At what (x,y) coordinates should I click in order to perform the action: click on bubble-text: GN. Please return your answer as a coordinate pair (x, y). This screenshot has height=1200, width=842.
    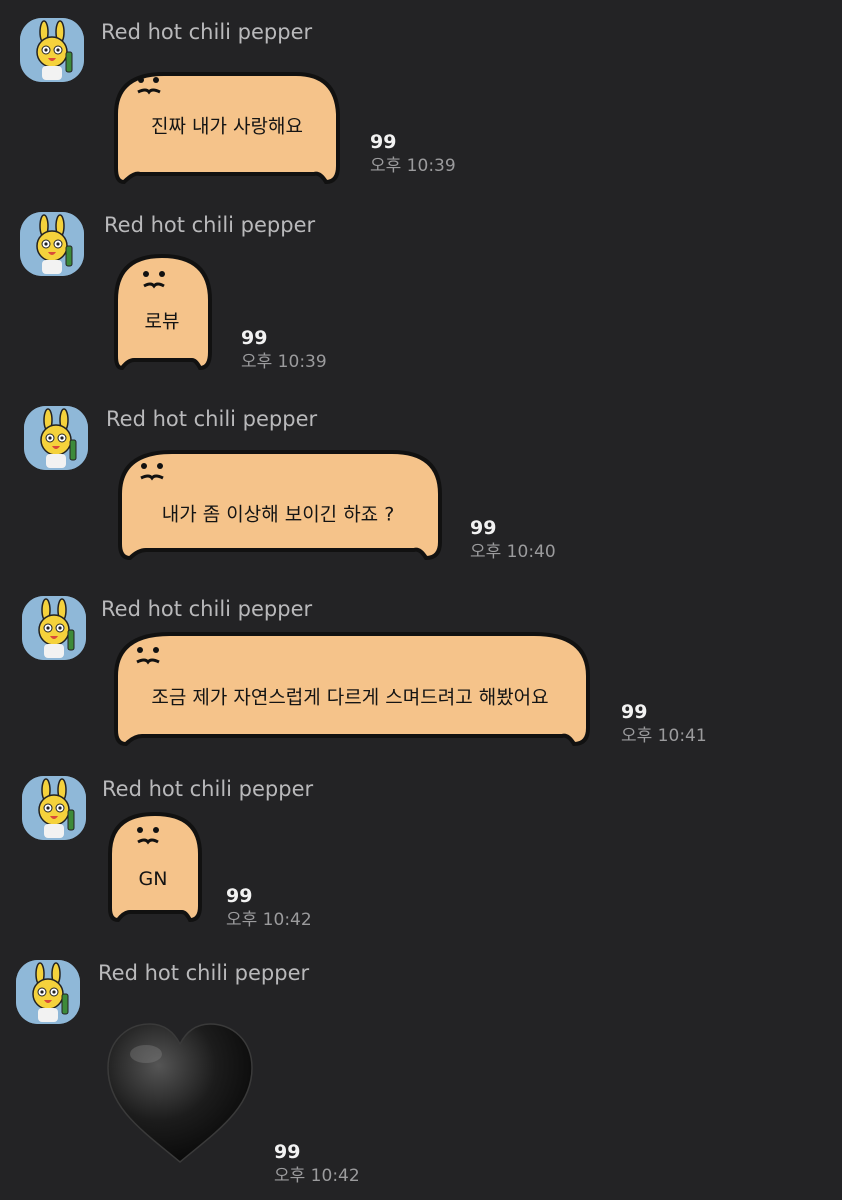
    Looking at the image, I should click on (153, 879).